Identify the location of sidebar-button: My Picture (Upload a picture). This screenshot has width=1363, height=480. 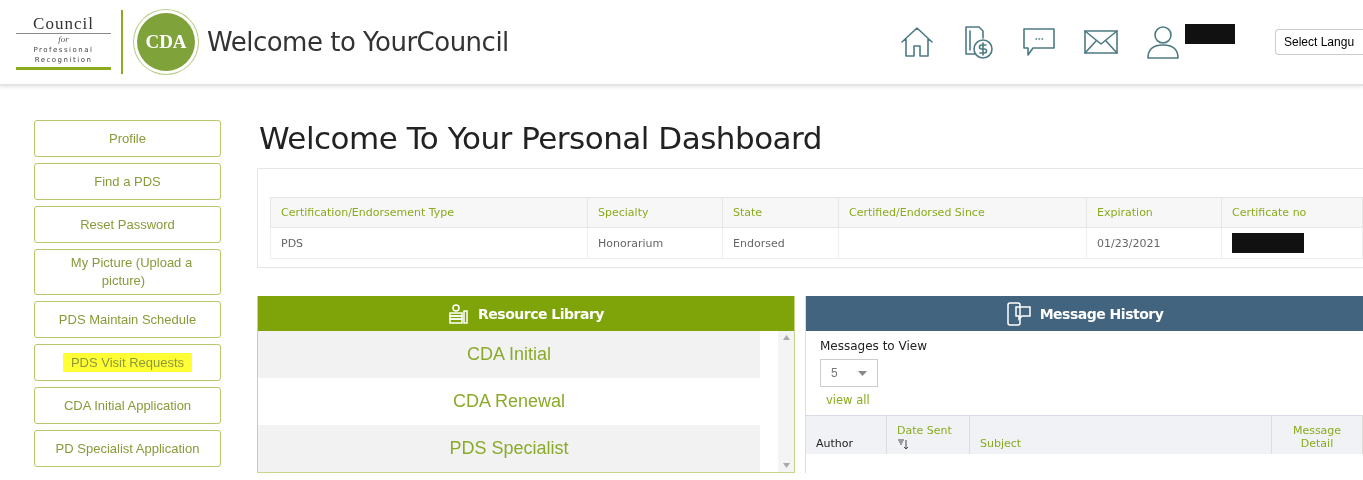
(127, 272).